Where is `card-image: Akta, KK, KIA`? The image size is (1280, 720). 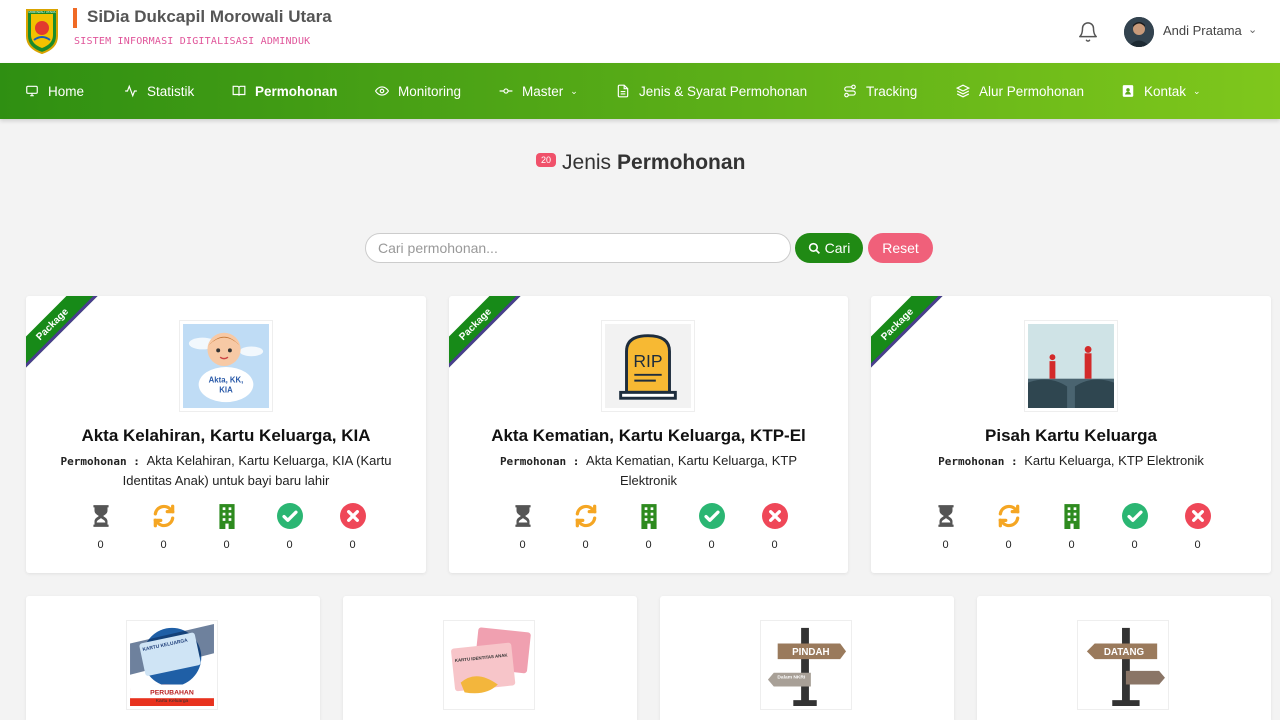
card-image: Akta, KK, KIA is located at coordinates (226, 366).